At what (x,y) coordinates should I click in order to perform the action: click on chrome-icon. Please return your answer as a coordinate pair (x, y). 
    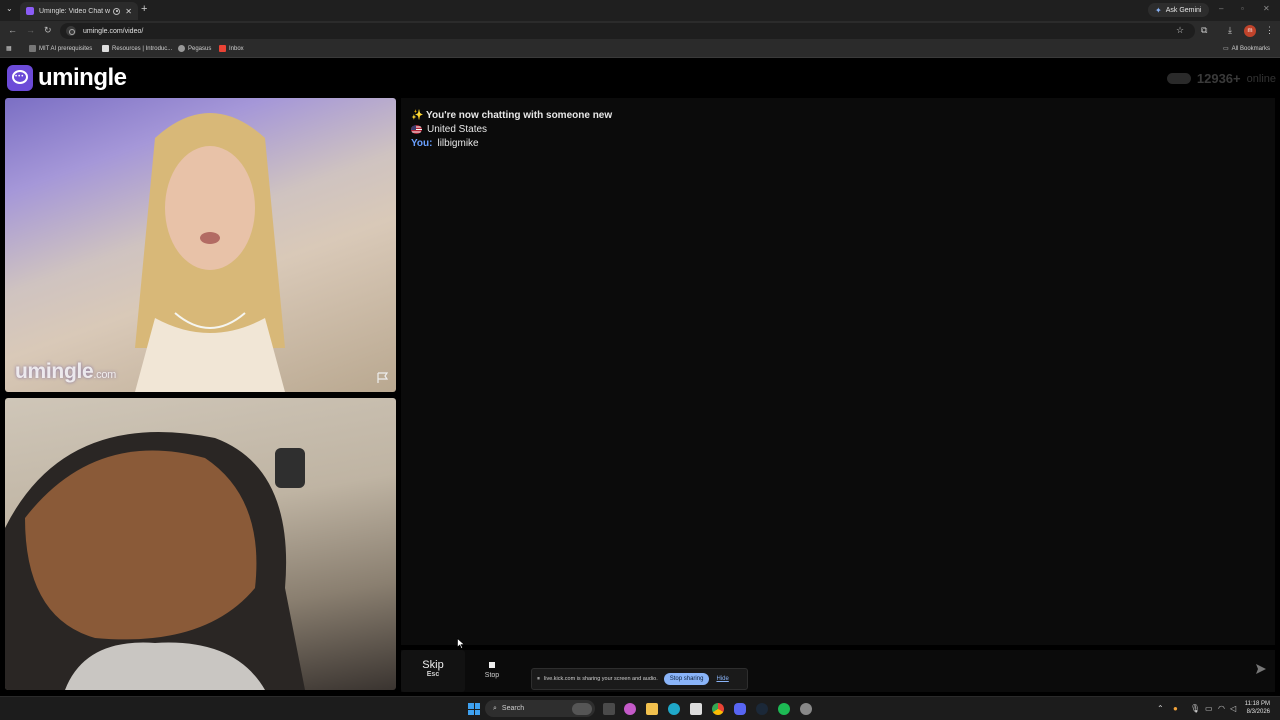
    Looking at the image, I should click on (718, 709).